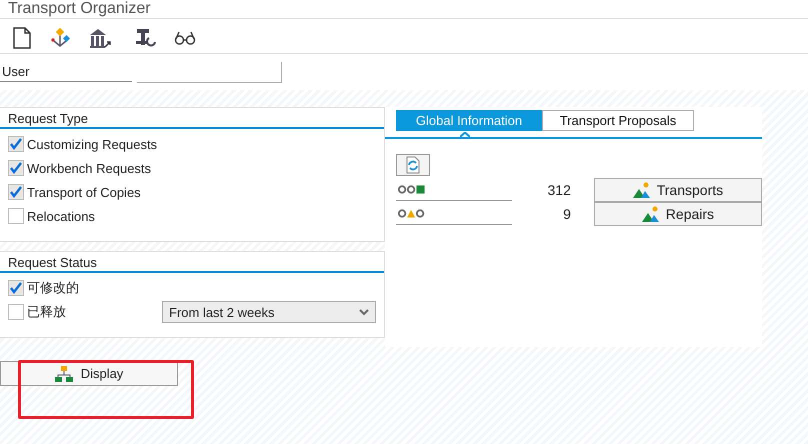  What do you see at coordinates (185, 38) in the screenshot?
I see `glasses-icon` at bounding box center [185, 38].